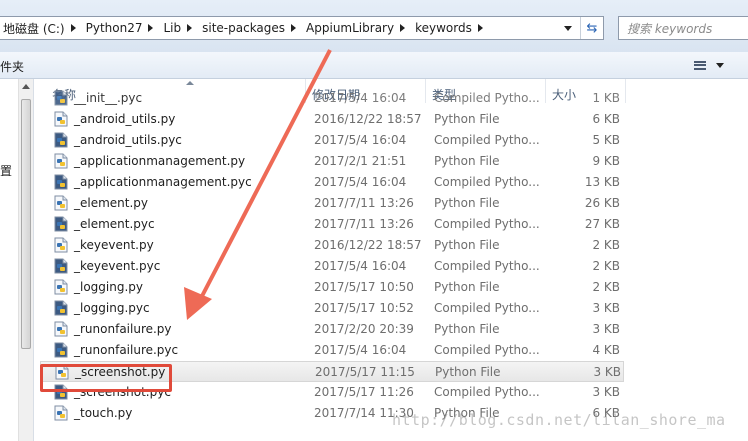 The width and height of the screenshot is (748, 441). What do you see at coordinates (112, 308) in the screenshot?
I see `file-name: _logging.pyc` at bounding box center [112, 308].